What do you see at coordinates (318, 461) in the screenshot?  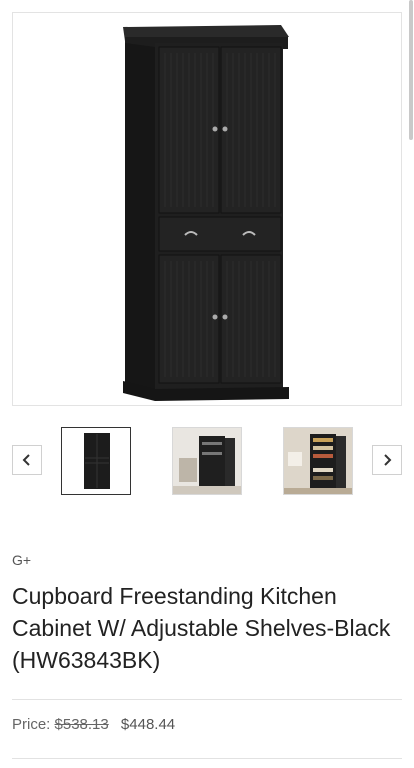 I see `thumbnail-room-filled` at bounding box center [318, 461].